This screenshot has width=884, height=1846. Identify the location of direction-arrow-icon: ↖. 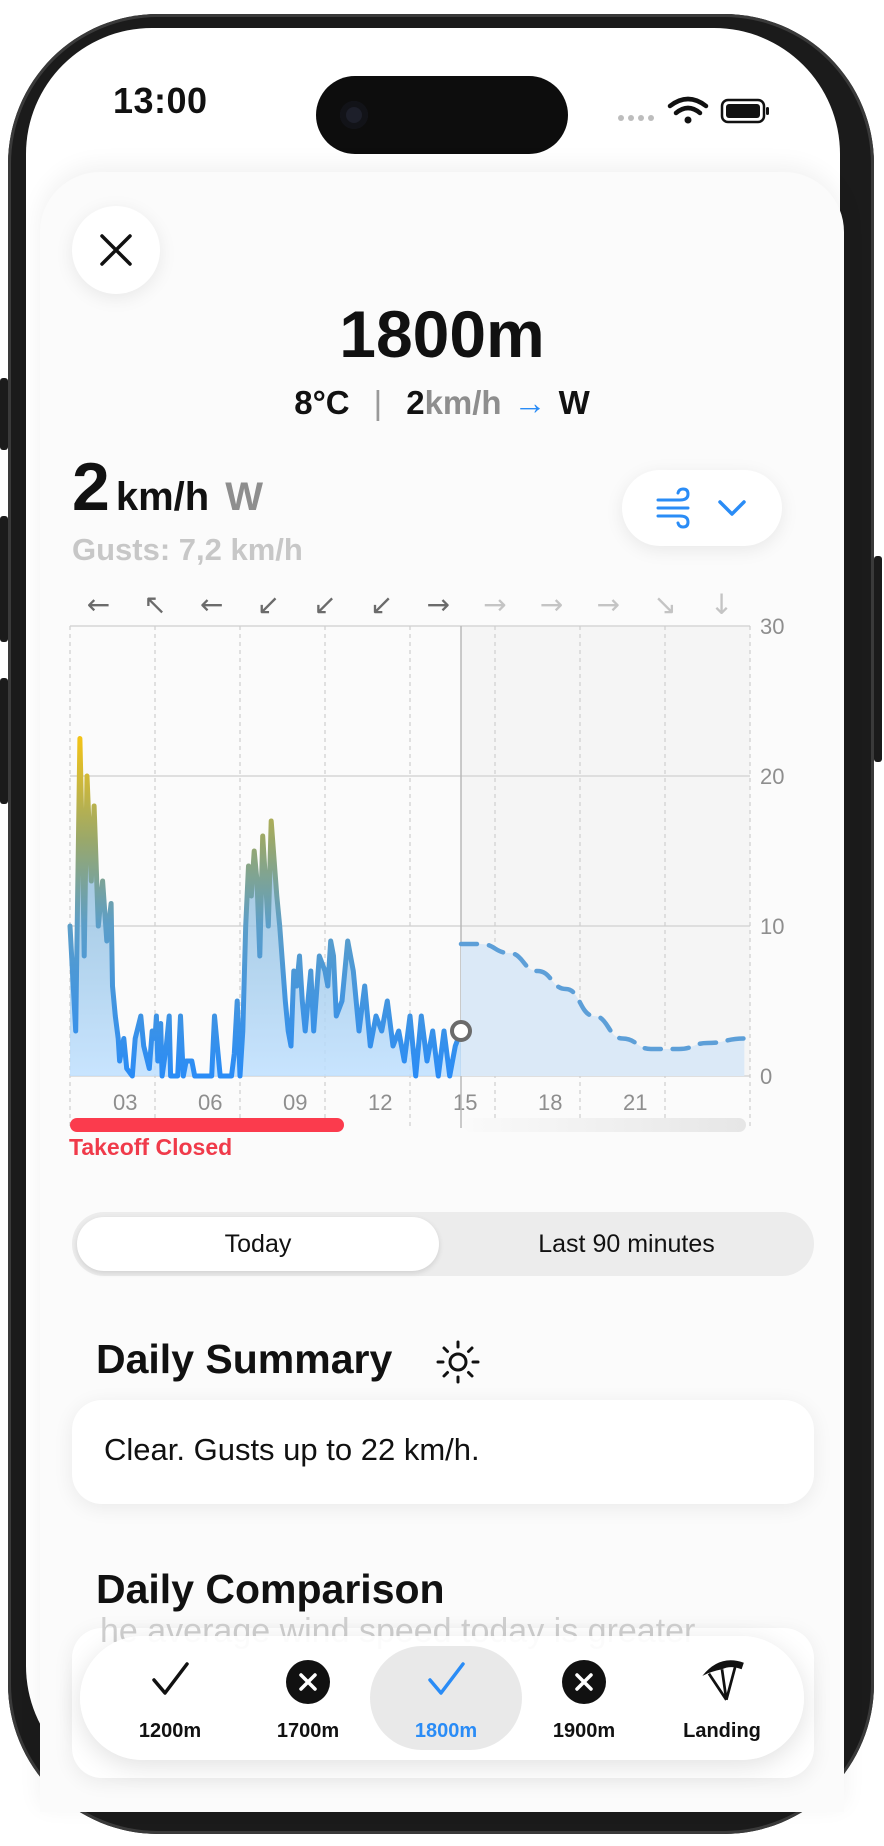
(154, 604).